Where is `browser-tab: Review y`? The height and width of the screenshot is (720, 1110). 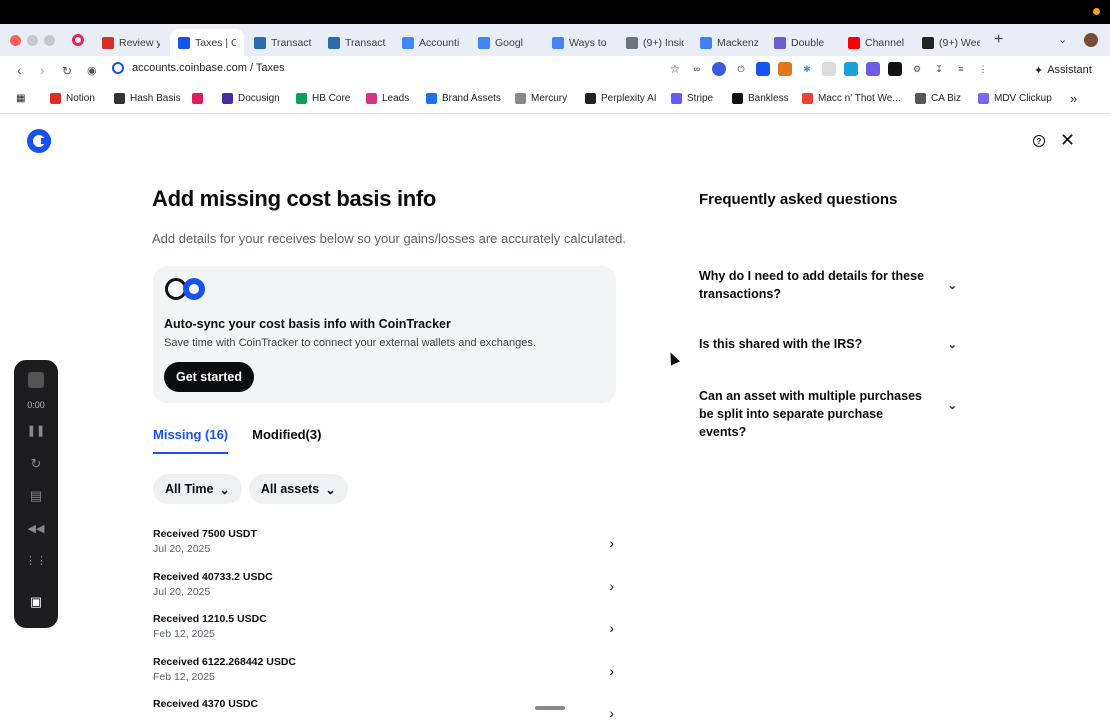
browser-tab: Review y is located at coordinates (131, 42).